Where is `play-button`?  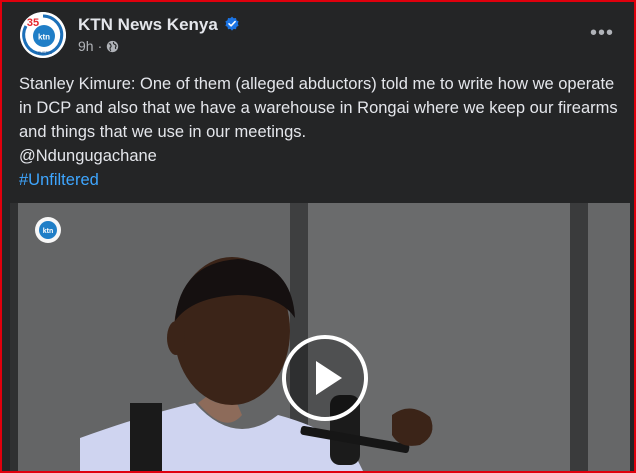
play-button is located at coordinates (325, 378).